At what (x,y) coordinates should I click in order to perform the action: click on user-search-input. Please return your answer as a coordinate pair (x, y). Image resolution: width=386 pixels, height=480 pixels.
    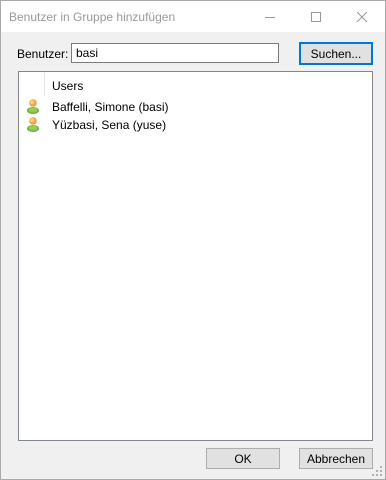
    Looking at the image, I should click on (175, 53).